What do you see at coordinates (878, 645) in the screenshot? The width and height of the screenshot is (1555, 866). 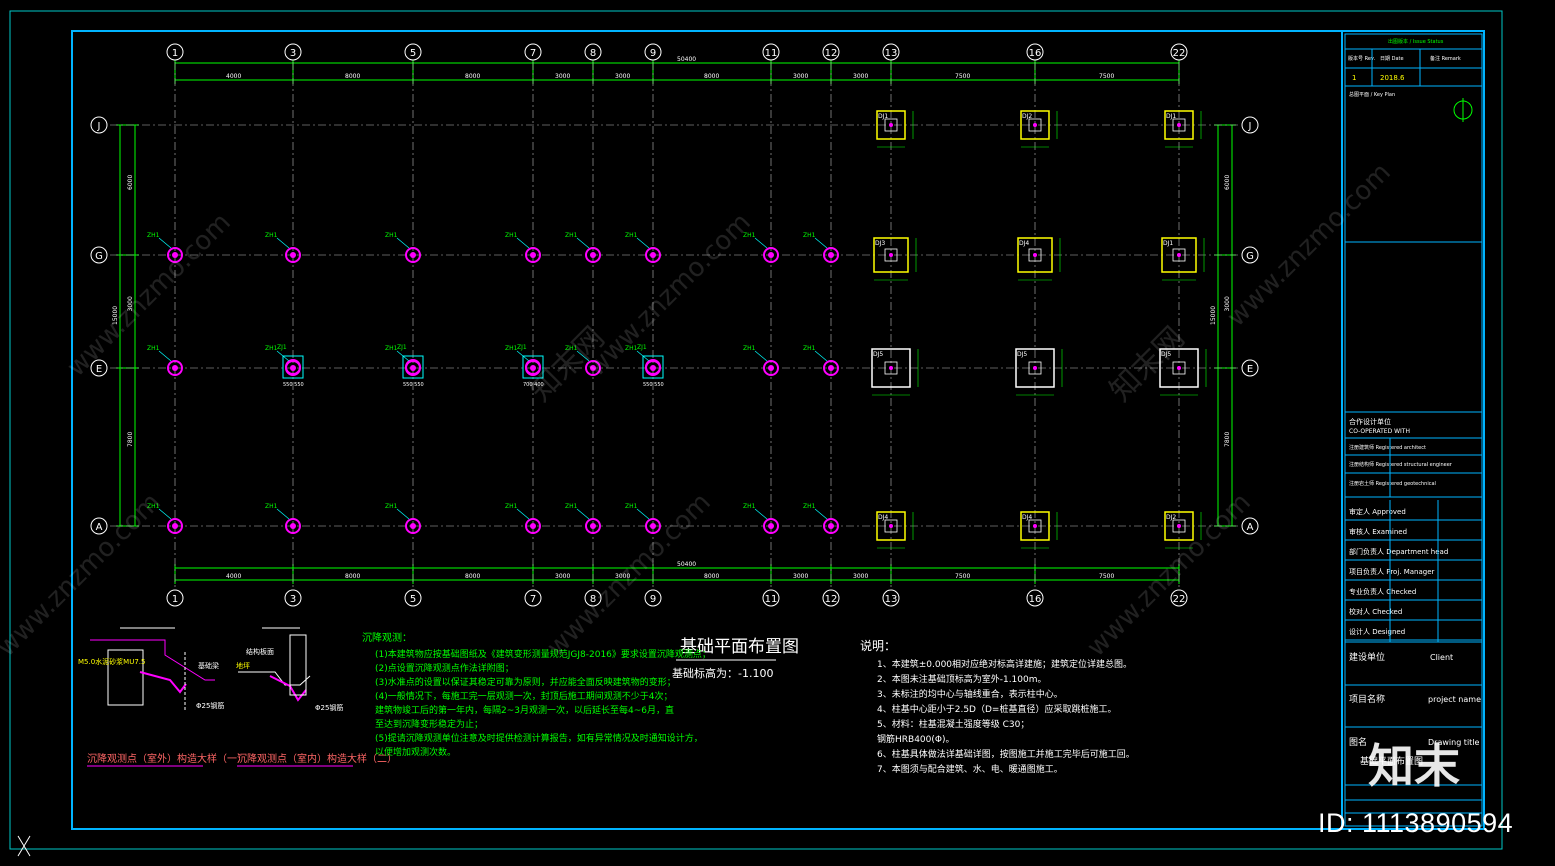 I see `notes-heading: 说明：` at bounding box center [878, 645].